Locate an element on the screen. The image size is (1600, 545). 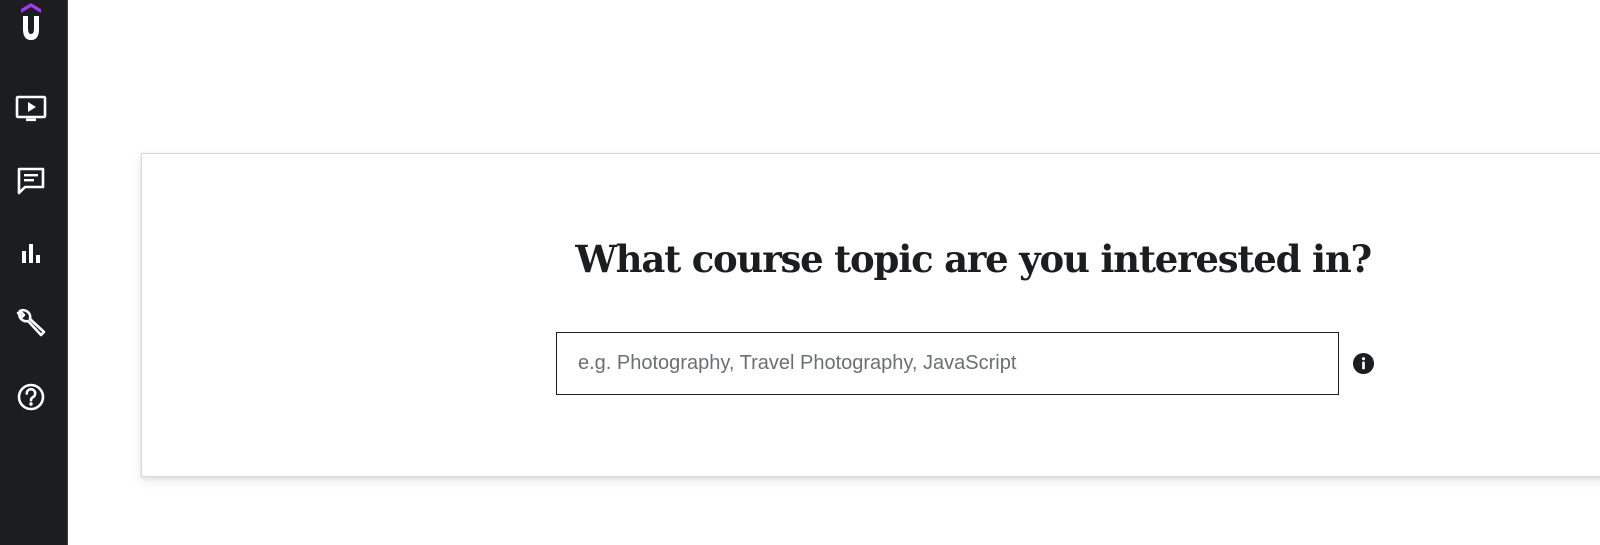
course-topic-search-input is located at coordinates (947, 363).